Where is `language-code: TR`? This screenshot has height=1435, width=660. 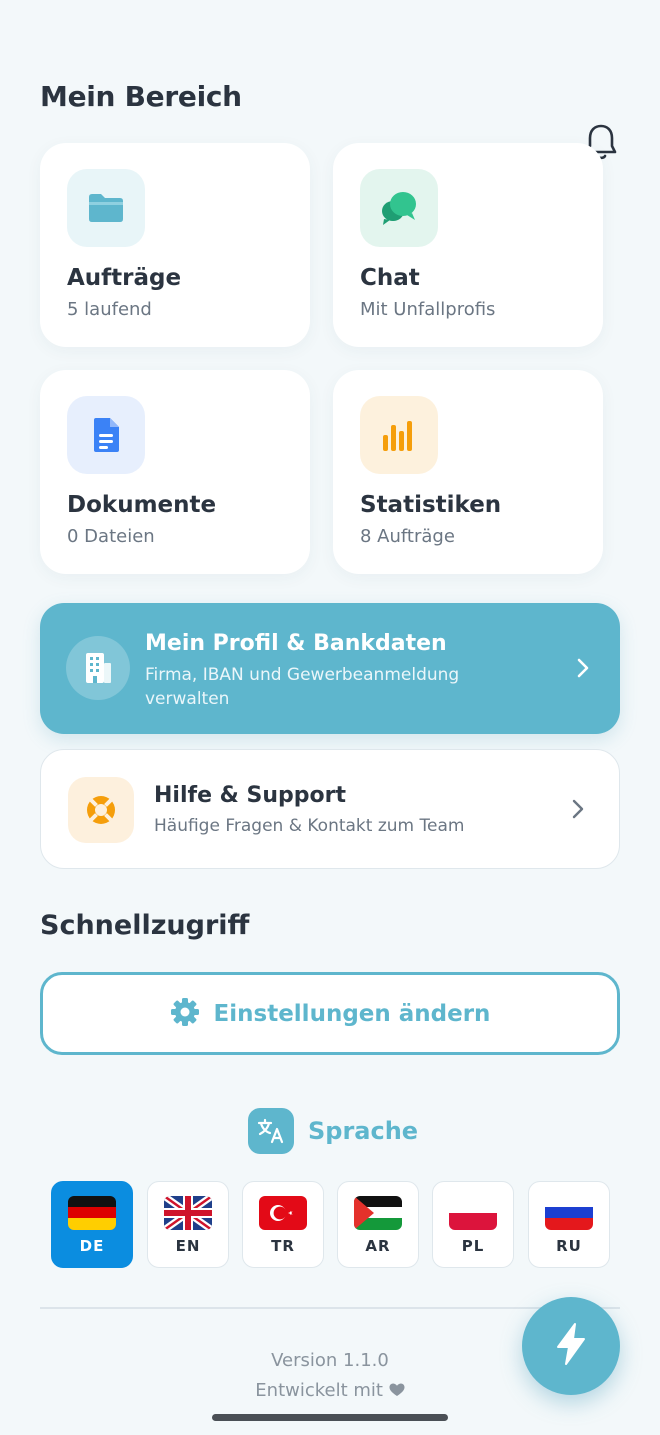 language-code: TR is located at coordinates (283, 1246).